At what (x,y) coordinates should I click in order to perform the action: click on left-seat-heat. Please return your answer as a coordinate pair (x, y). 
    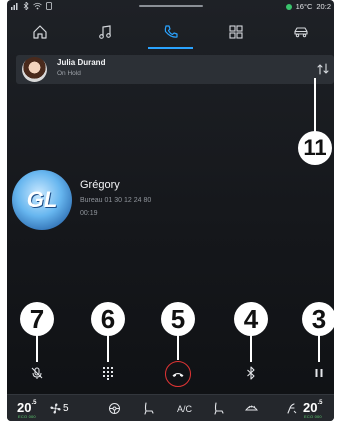
    Looking at the image, I should click on (148, 408).